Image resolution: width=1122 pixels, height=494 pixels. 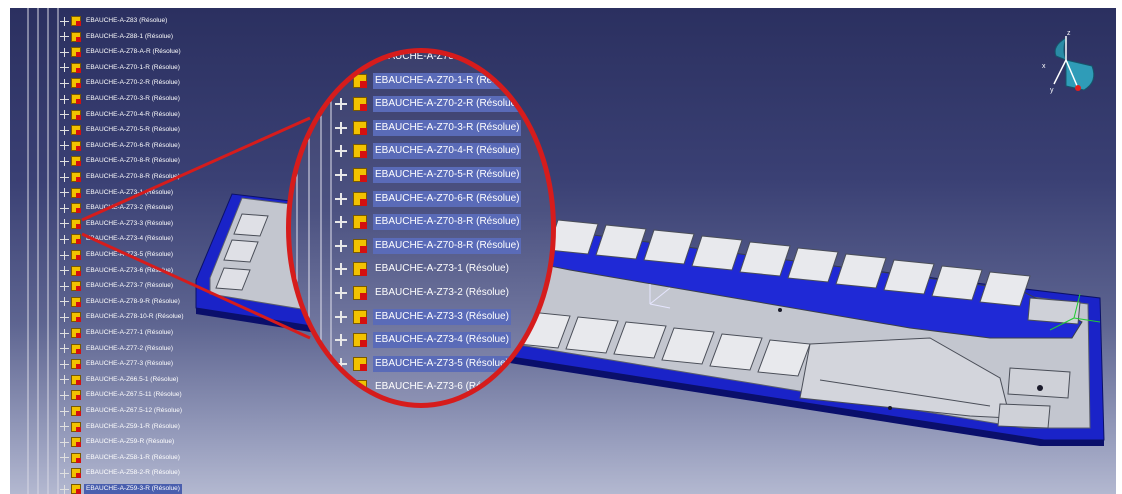 I want to click on tree-item: EBAUCHE-A-Z73-1 (Résolue), so click(x=117, y=193).